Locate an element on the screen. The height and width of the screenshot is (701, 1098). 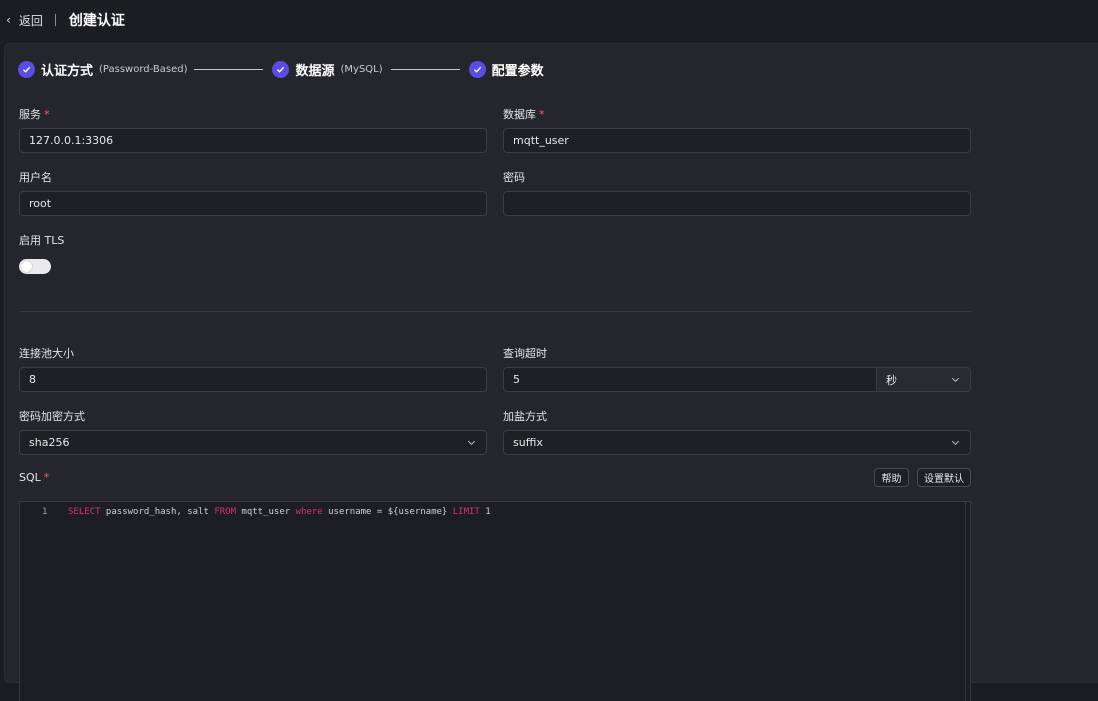
sql-label-text: SQL is located at coordinates (30, 477).